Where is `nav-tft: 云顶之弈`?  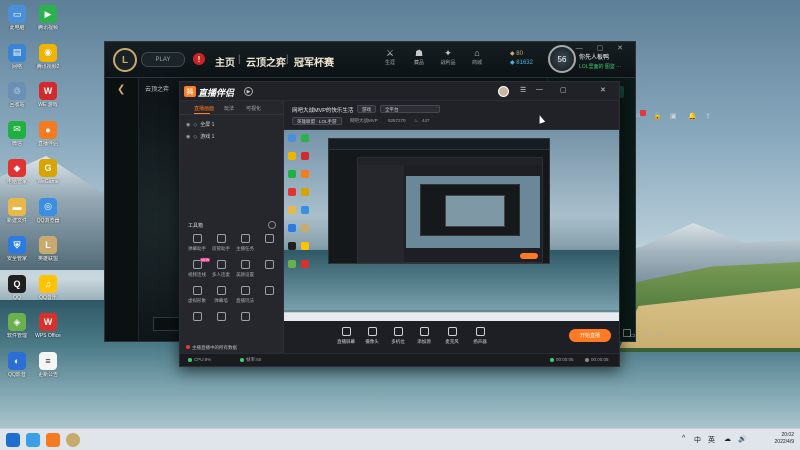
nav-tft: 云顶之弈 is located at coordinates (266, 61).